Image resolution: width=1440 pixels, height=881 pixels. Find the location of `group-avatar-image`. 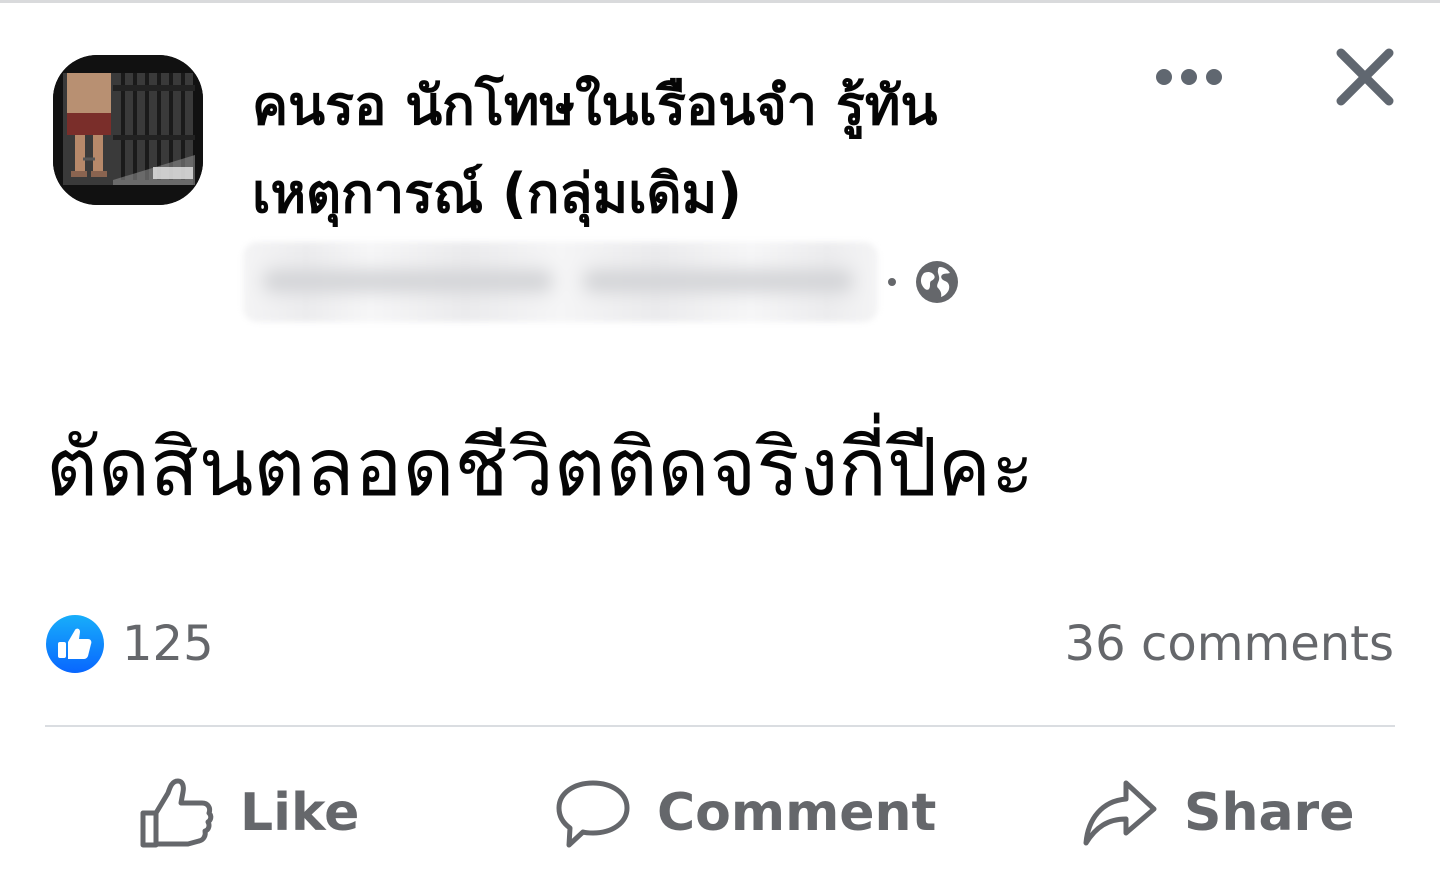

group-avatar-image is located at coordinates (128, 130).